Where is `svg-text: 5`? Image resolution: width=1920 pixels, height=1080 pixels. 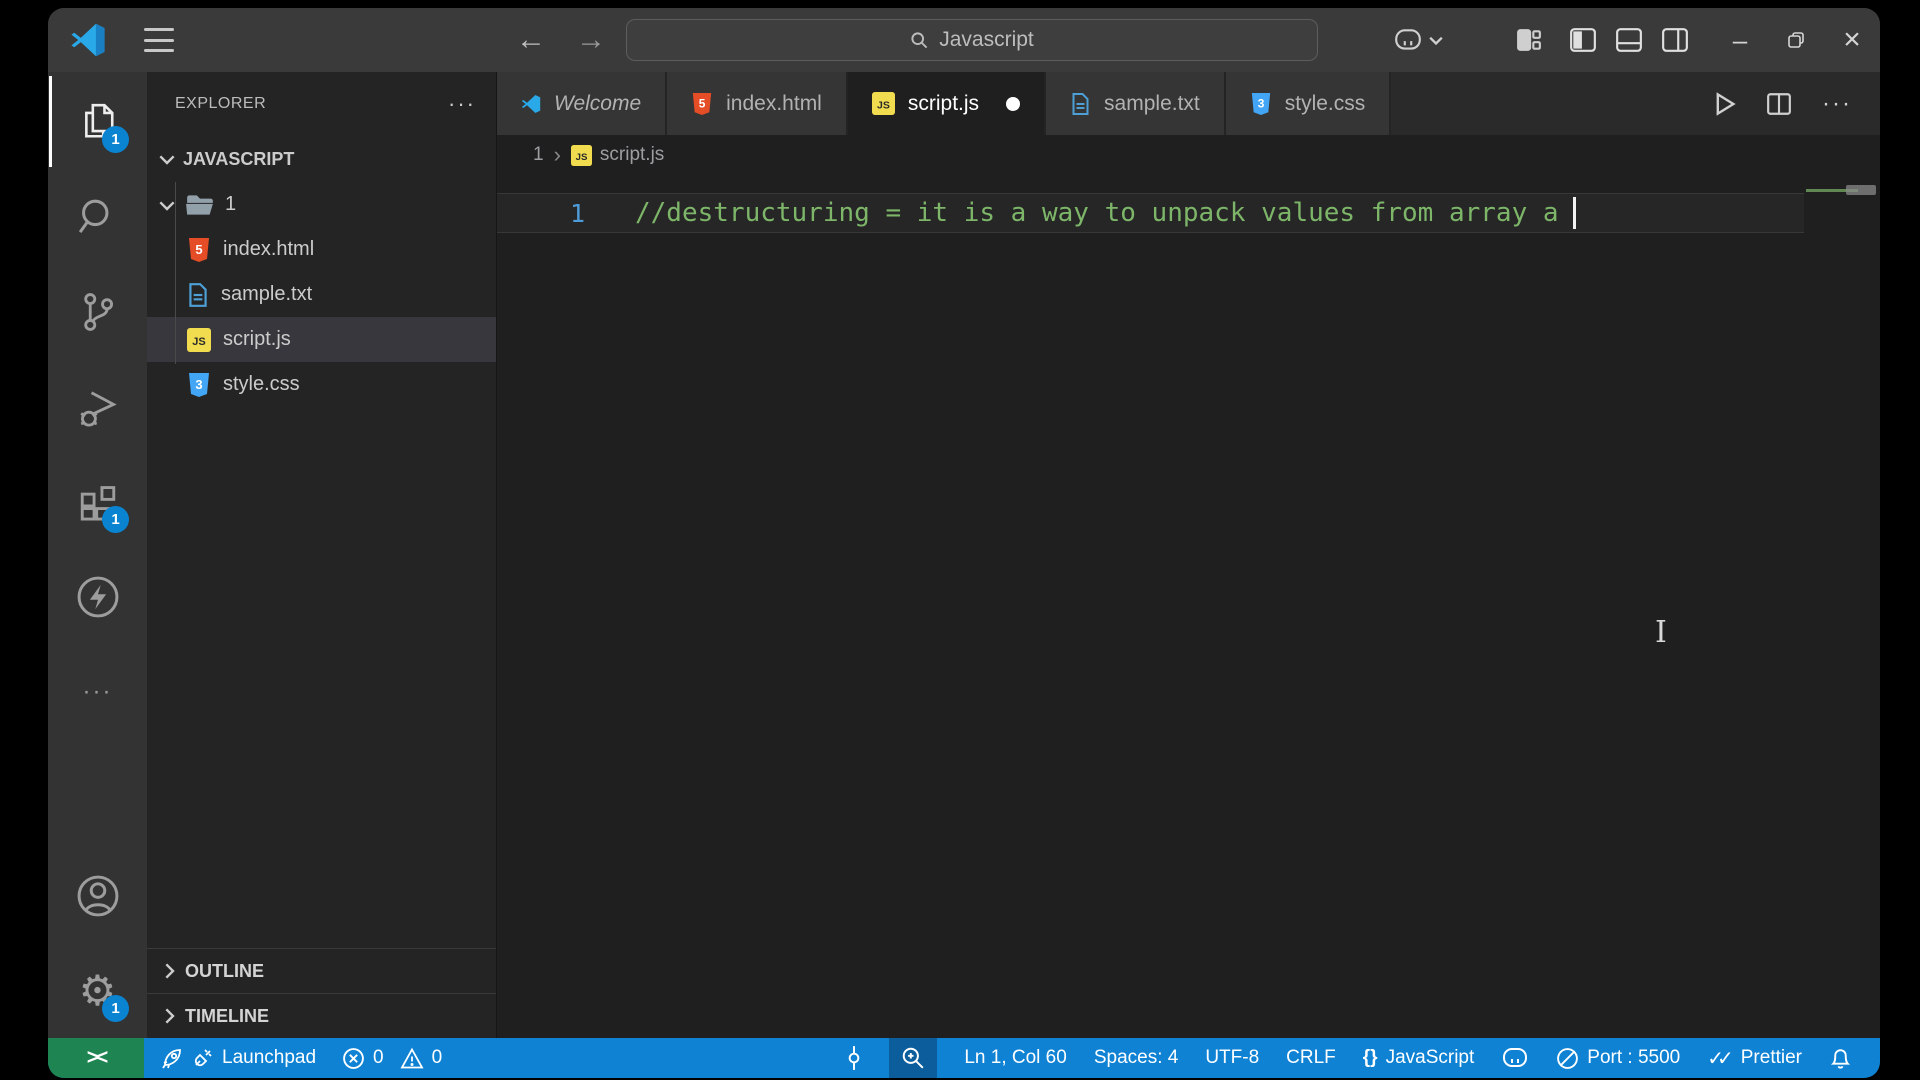
svg-text: 5 is located at coordinates (702, 103).